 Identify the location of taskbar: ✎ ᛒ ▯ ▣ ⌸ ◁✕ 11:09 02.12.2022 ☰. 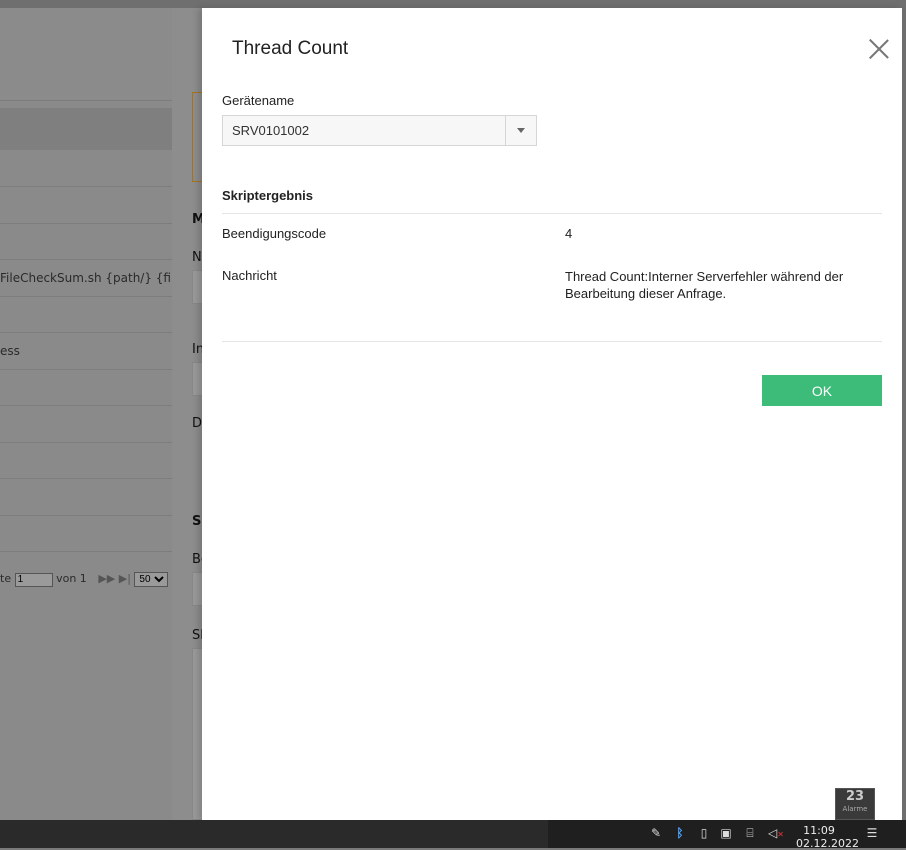
(453, 835).